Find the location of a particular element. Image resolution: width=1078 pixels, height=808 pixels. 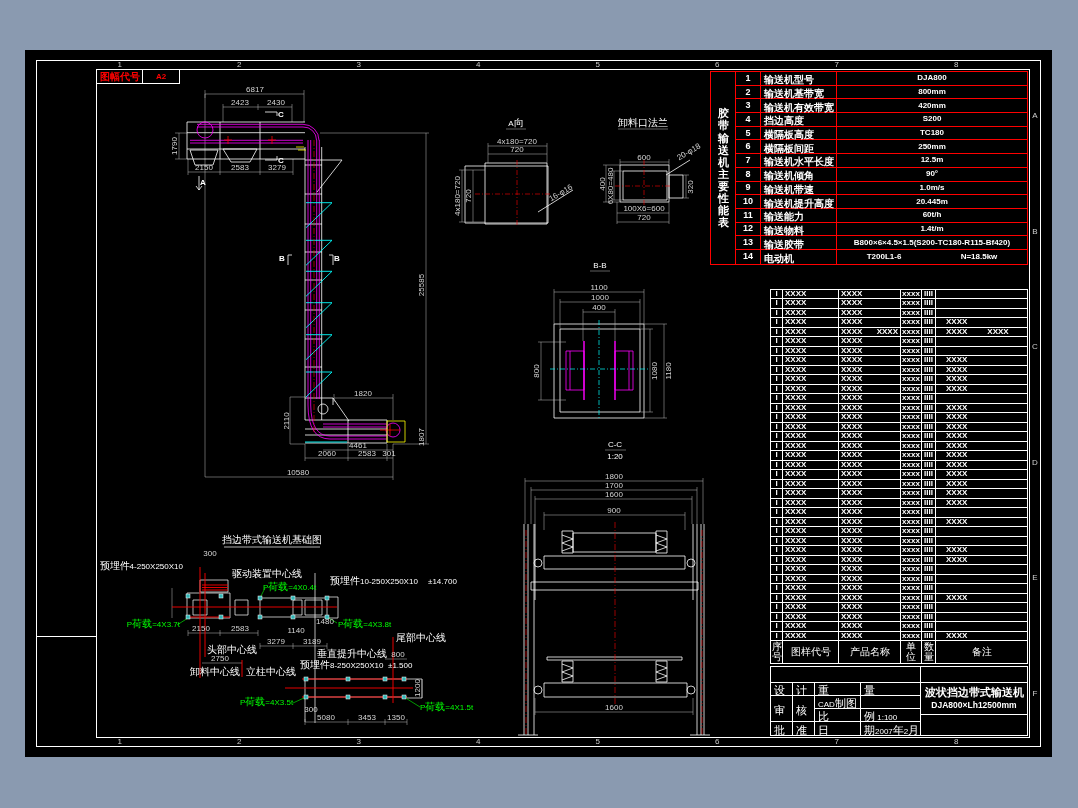

dimension-label: 1080 is located at coordinates (654, 371).